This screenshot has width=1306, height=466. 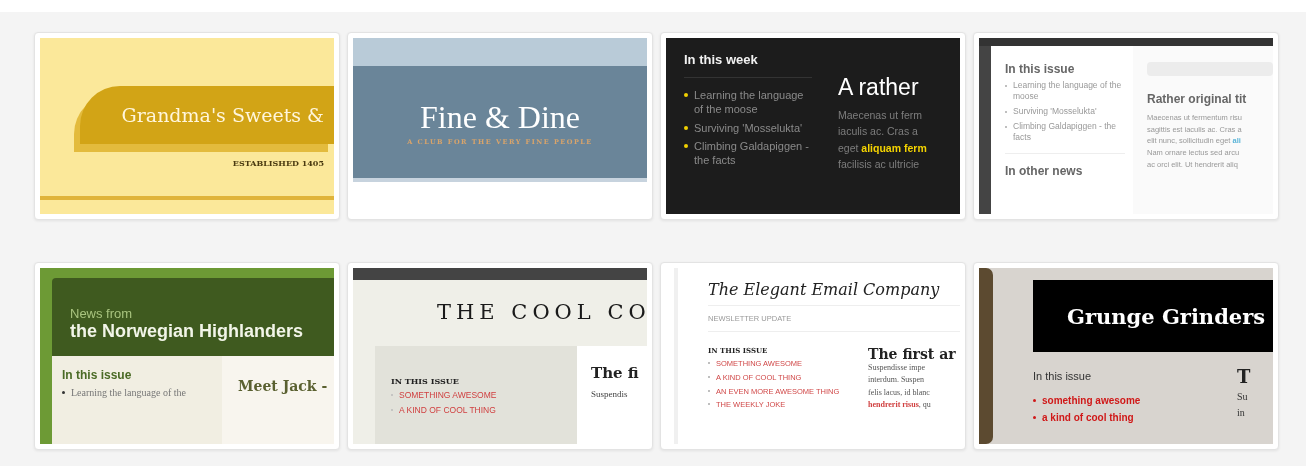 I want to click on article-headline: Rather original tit, so click(x=1197, y=99).